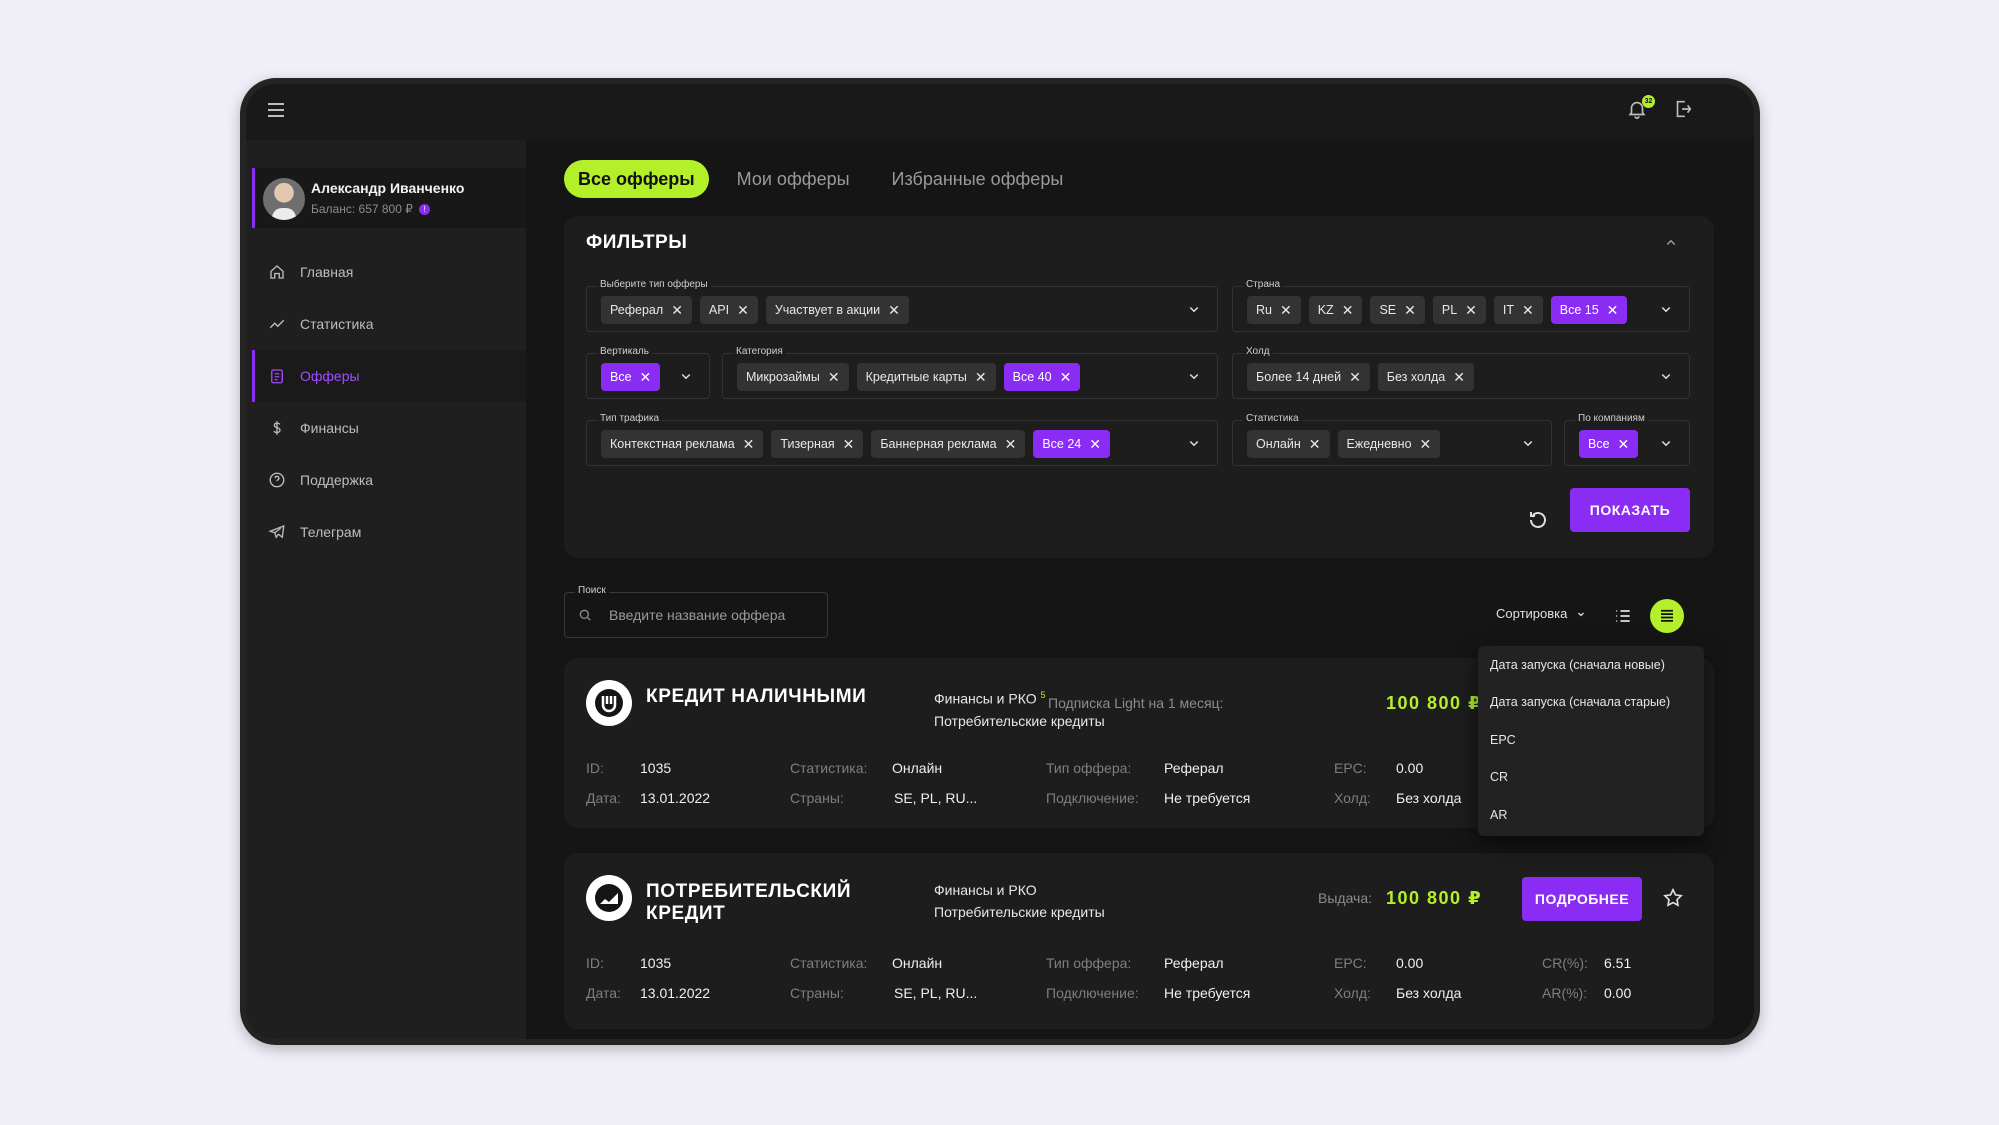 This screenshot has width=1999, height=1125. What do you see at coordinates (1425, 377) in the screenshot?
I see `filter-chip: Без холда ✕` at bounding box center [1425, 377].